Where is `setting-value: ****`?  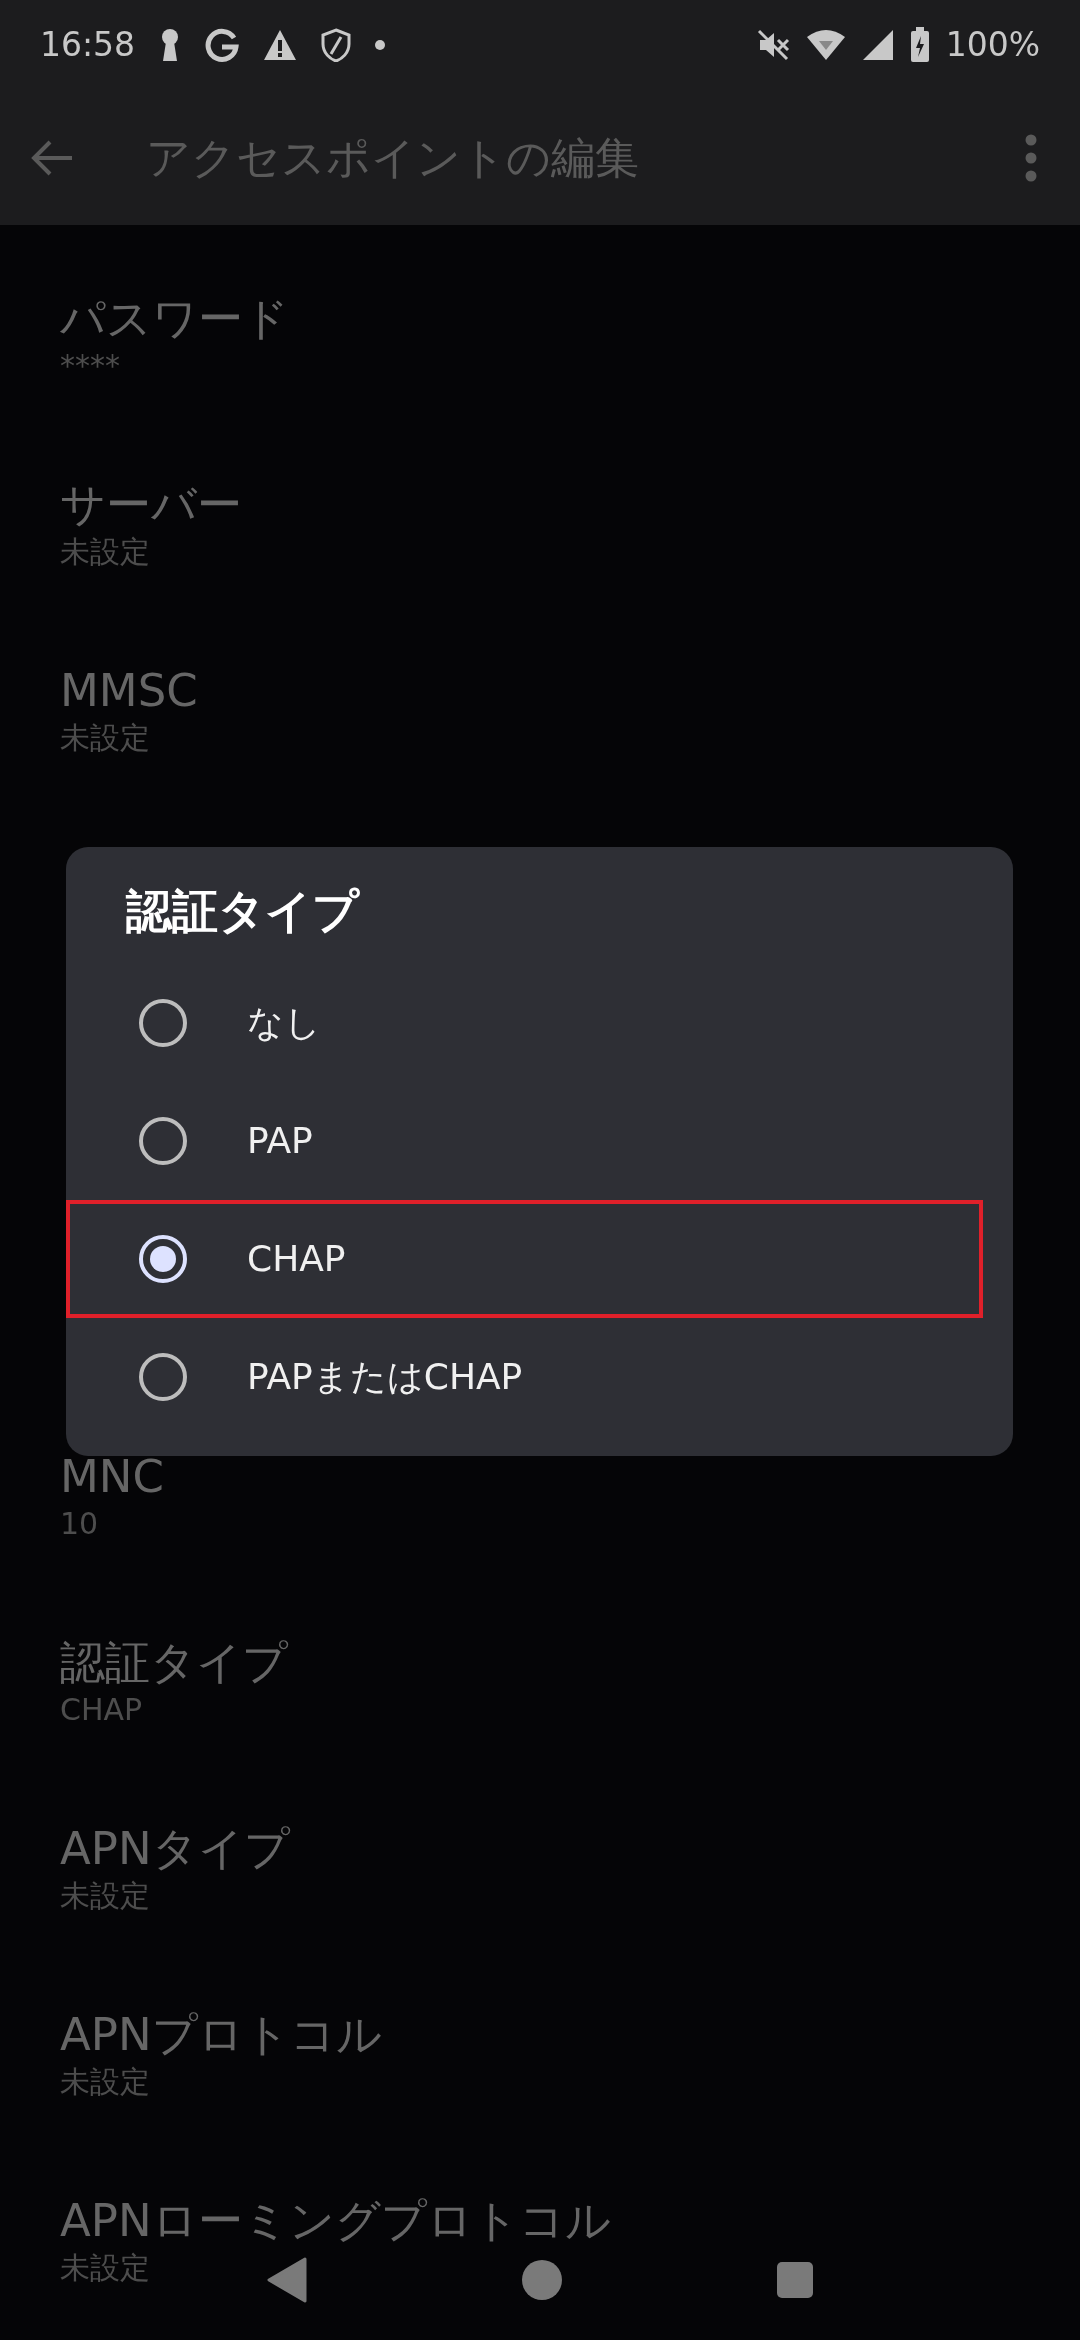
setting-value: **** is located at coordinates (90, 366).